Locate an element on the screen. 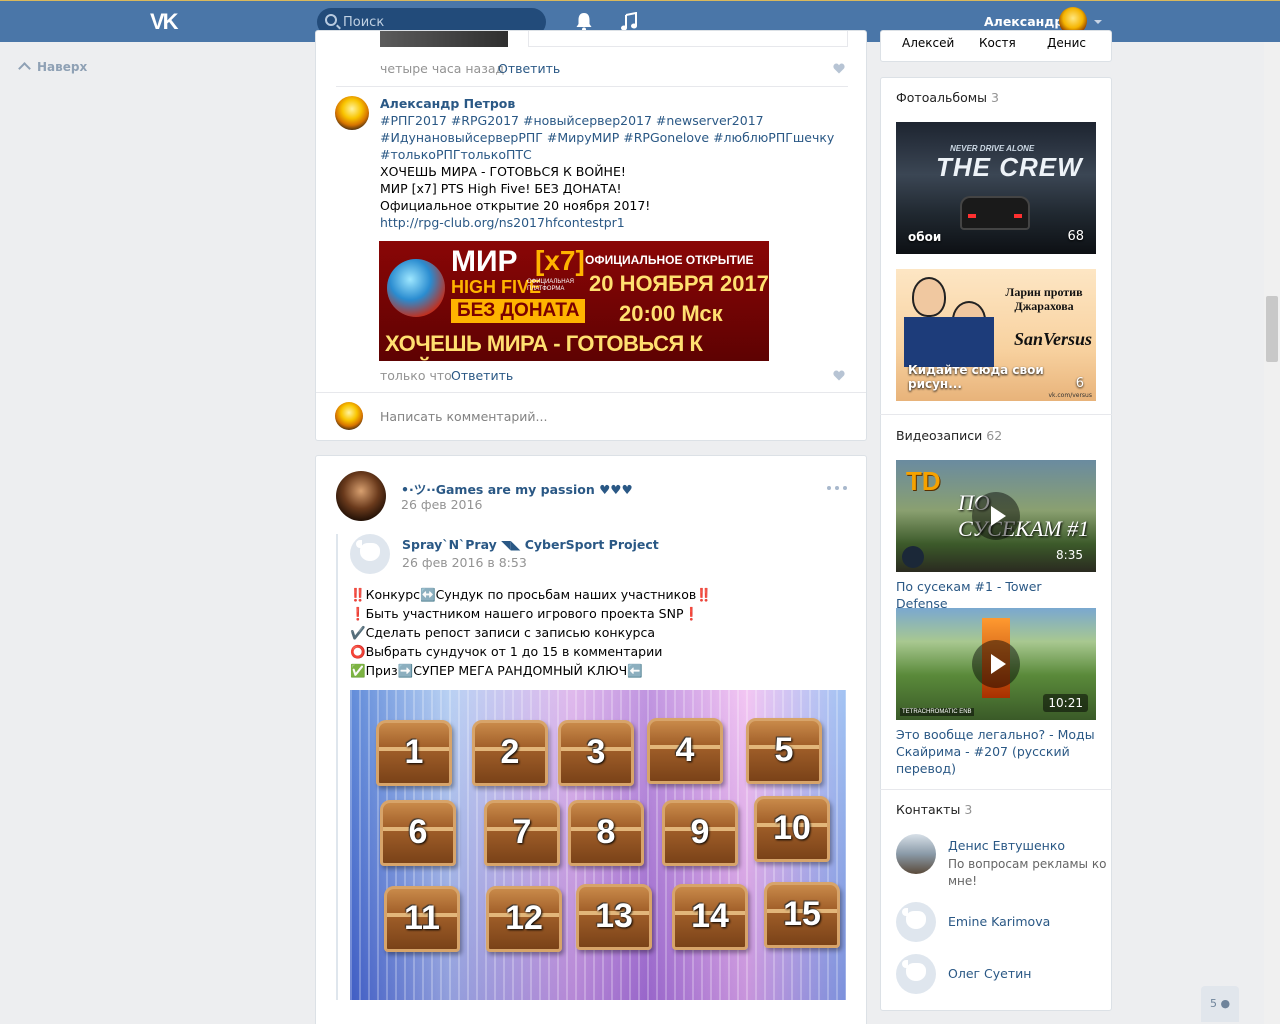 The width and height of the screenshot is (1280, 1024). contact-name: Emine Karimova is located at coordinates (999, 921).